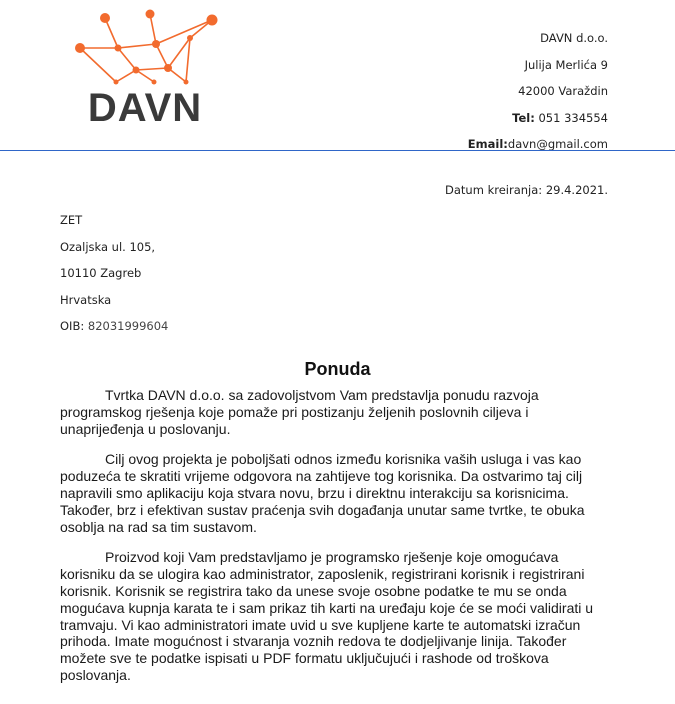 Image resolution: width=675 pixels, height=704 pixels. I want to click on company-phone: Tel: 051 334554, so click(538, 118).